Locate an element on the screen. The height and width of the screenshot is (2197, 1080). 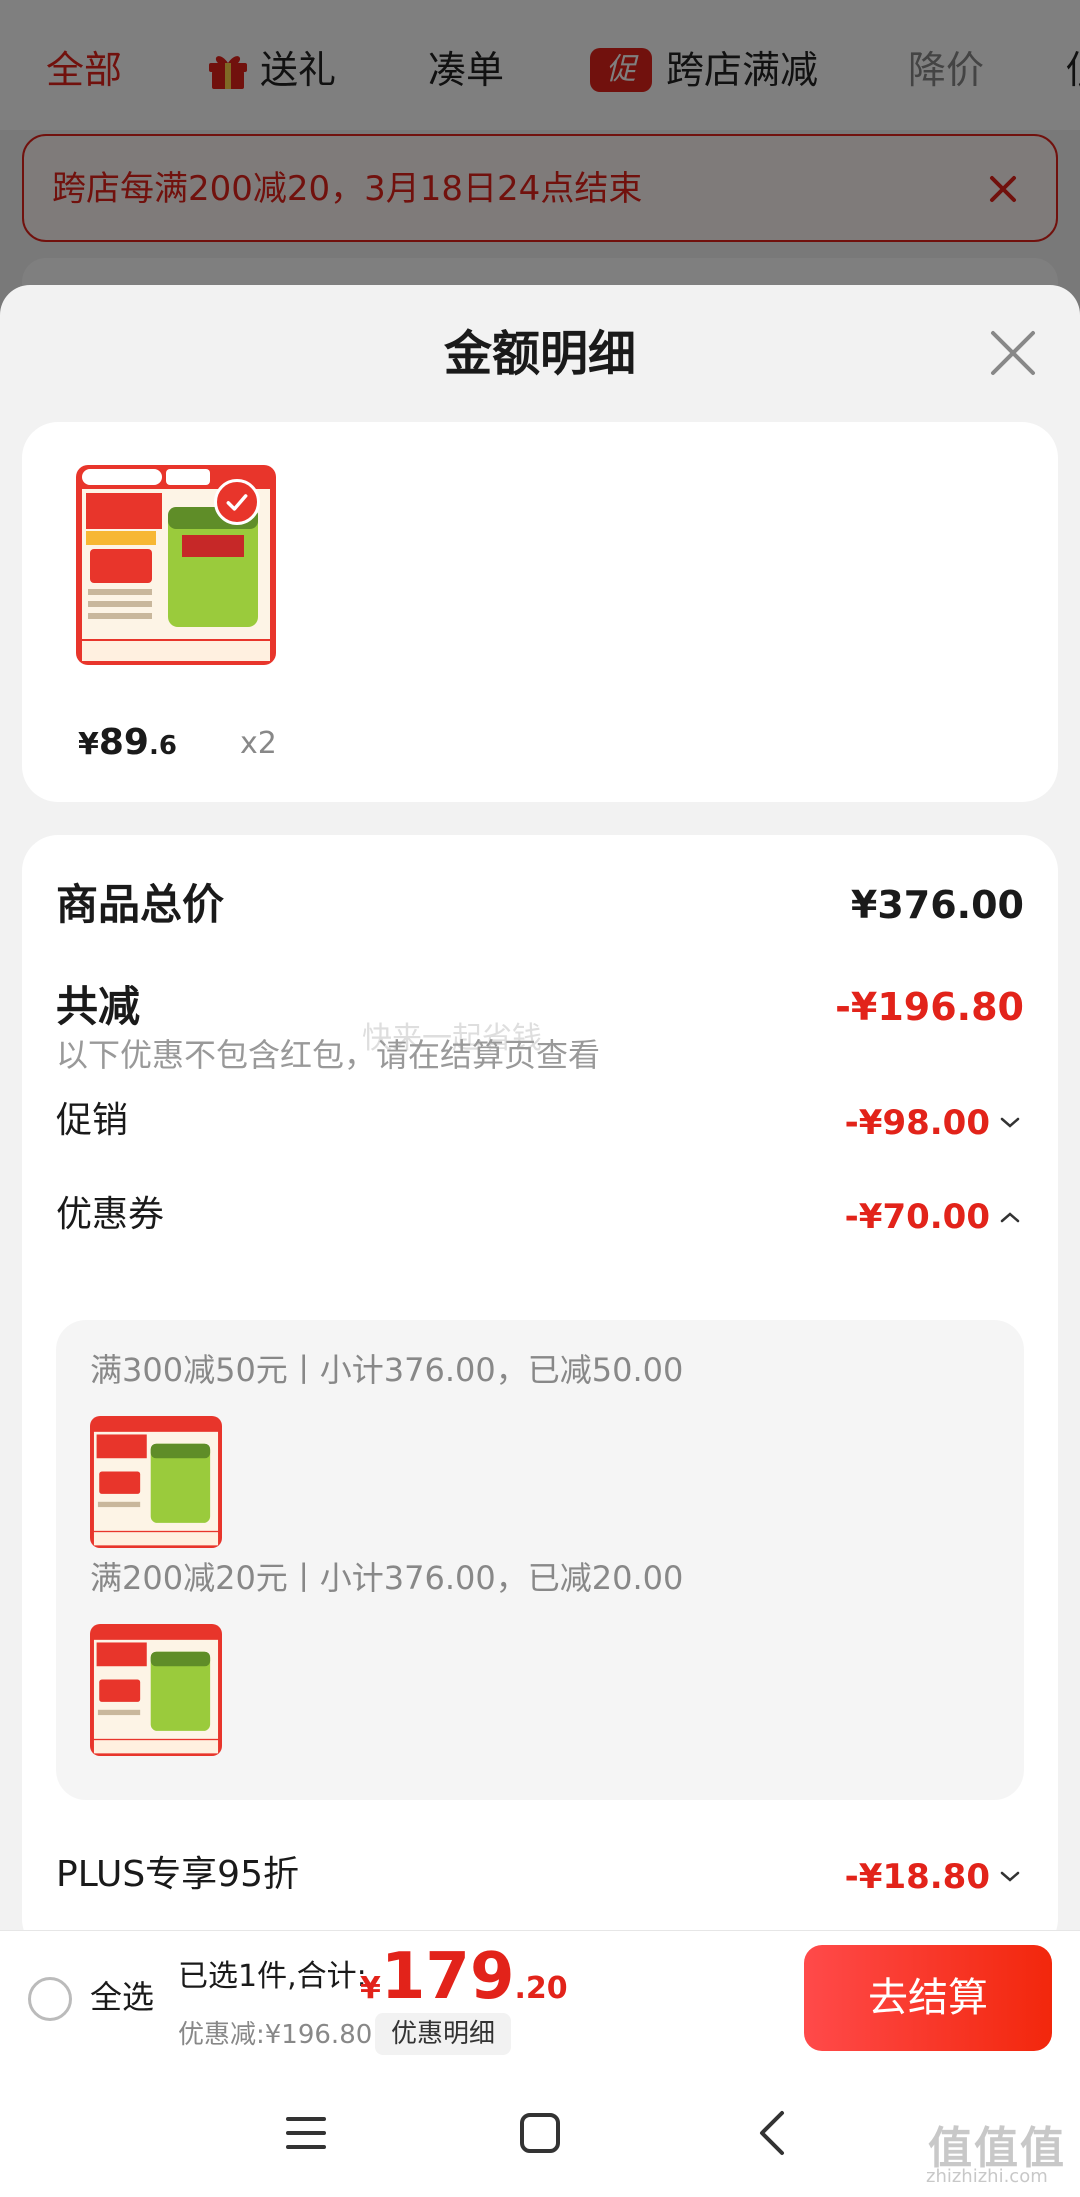
checkout-bar: 全选 已选1件,合计: ¥179.20 优惠减:¥196.80 优惠明细 去结算 is located at coordinates (540, 1998).